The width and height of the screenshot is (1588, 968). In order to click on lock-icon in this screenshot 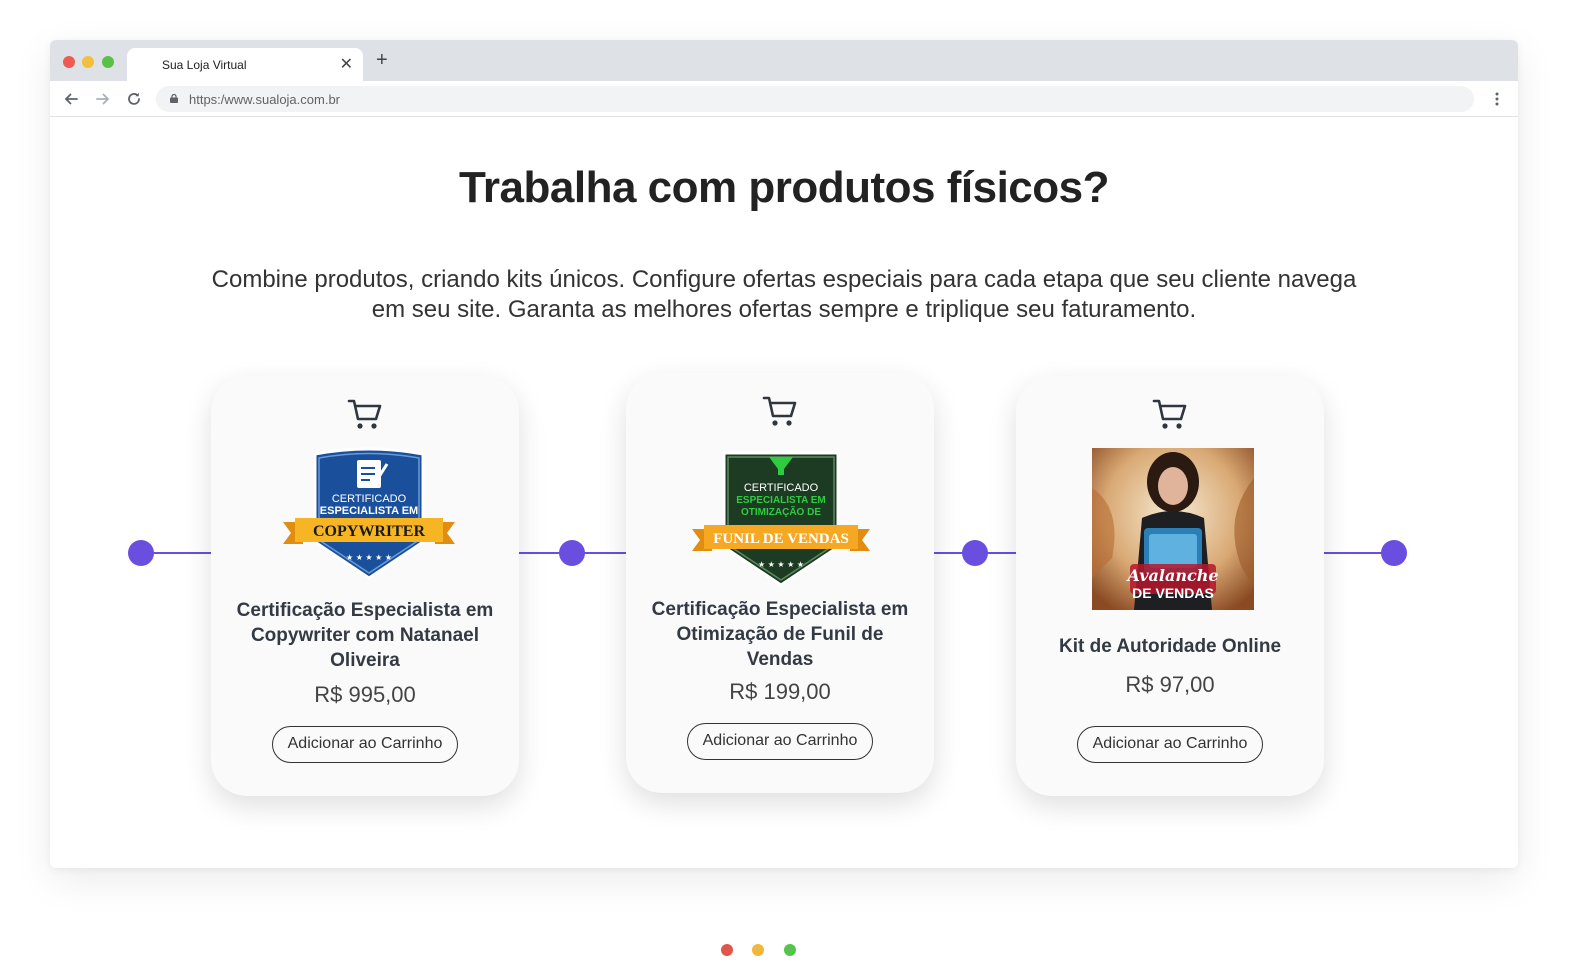, I will do `click(174, 98)`.